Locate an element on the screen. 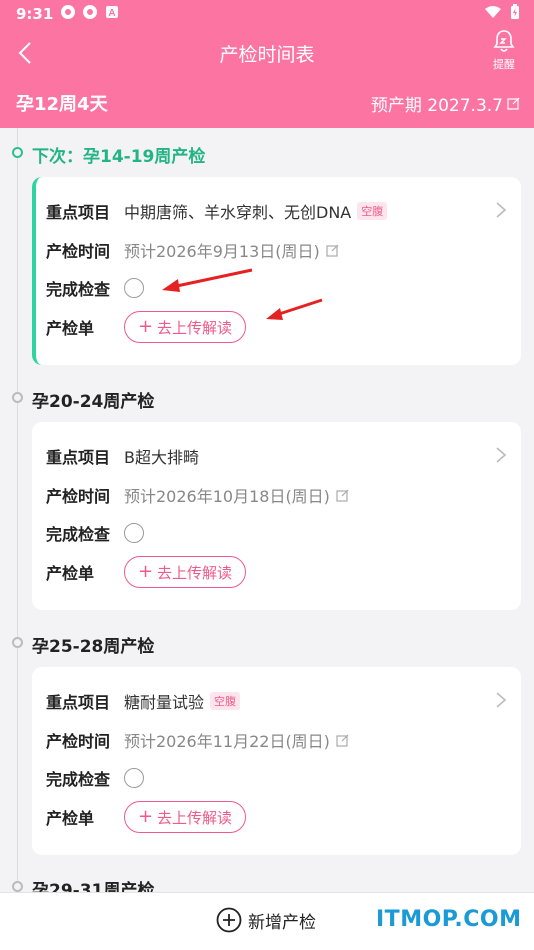 The width and height of the screenshot is (534, 950). exam-time-row: 产检时间 预计2026年11月22日(周日) is located at coordinates (197, 740).